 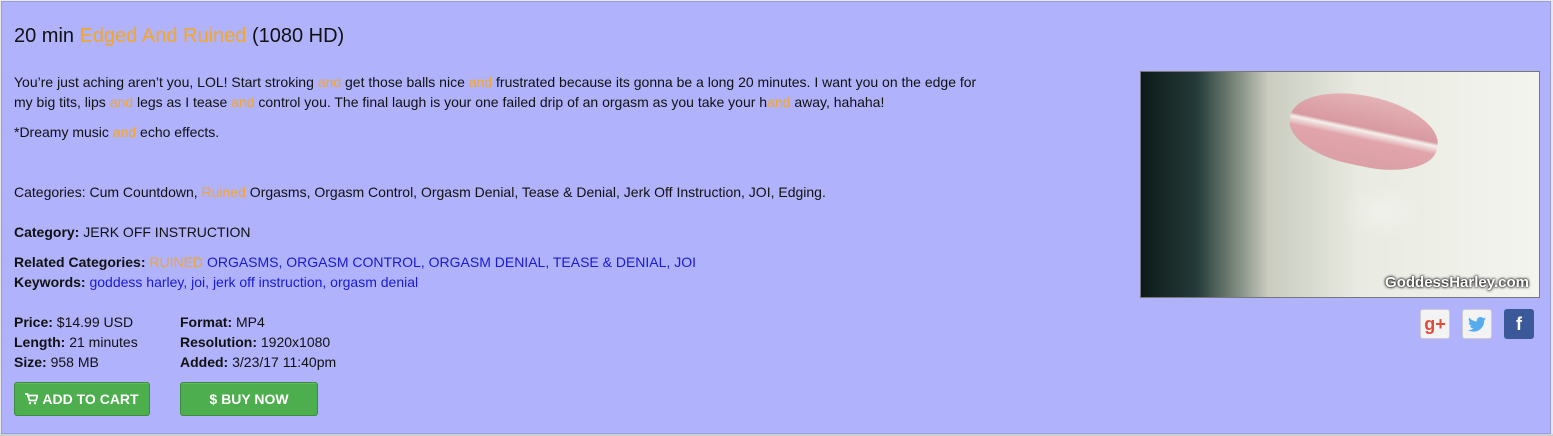 I want to click on format-value: MP4, so click(x=248, y=322).